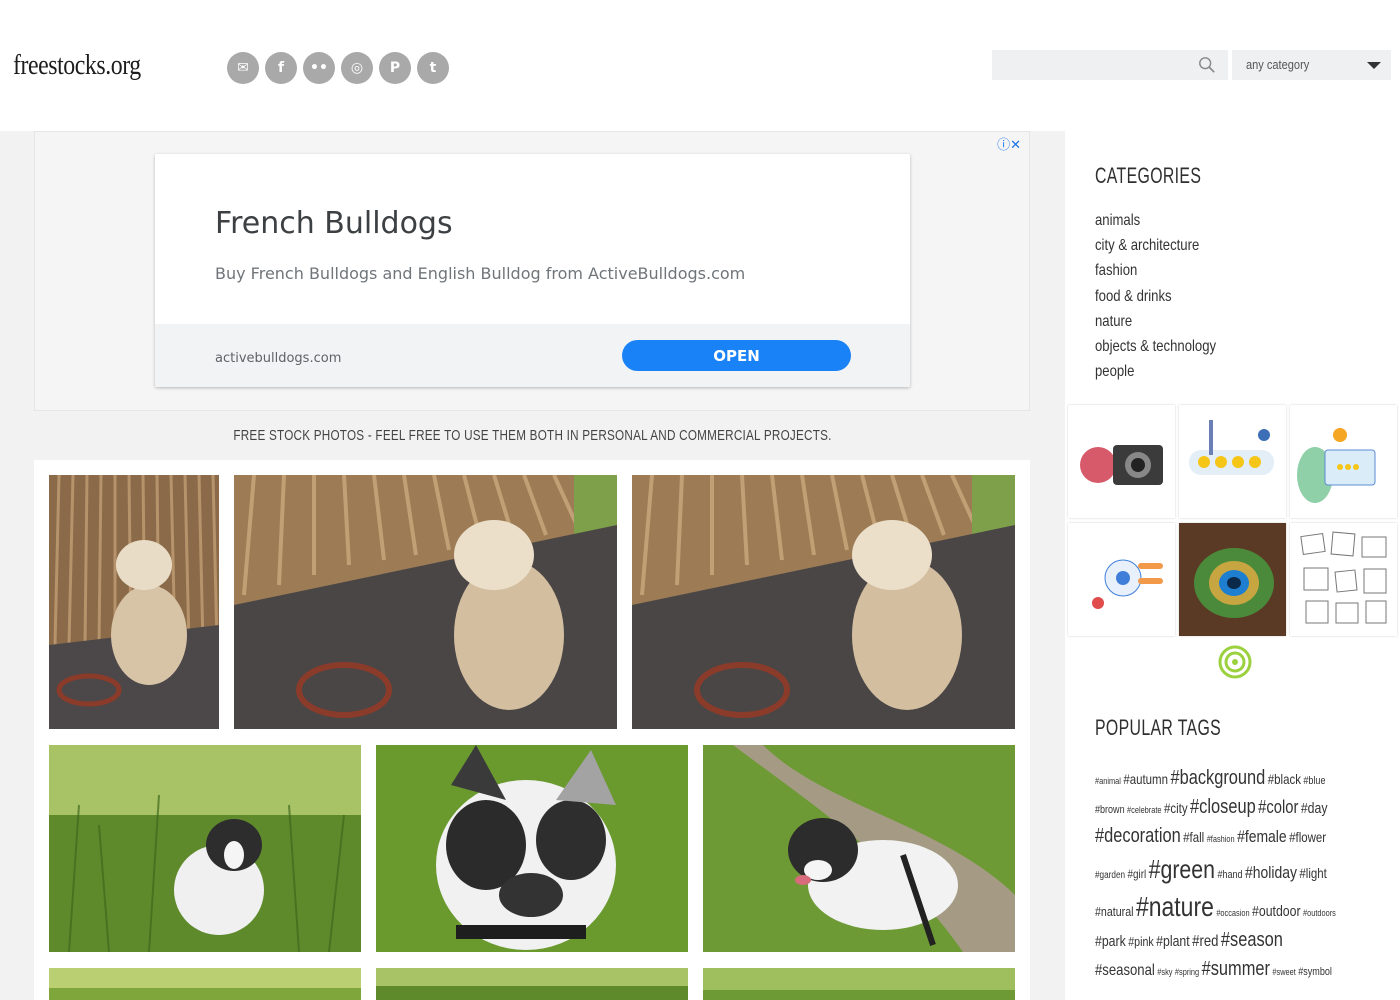 The height and width of the screenshot is (1000, 1400). What do you see at coordinates (334, 223) in the screenshot?
I see `ad-title: French Bulldogs` at bounding box center [334, 223].